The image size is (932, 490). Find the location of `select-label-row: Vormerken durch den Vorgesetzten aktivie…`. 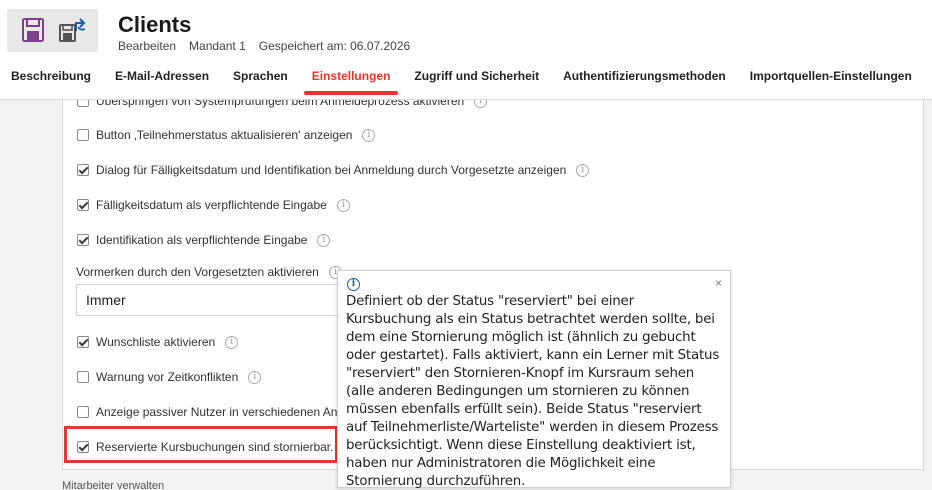

select-label-row: Vormerken durch den Vorgesetzten aktivie… is located at coordinates (209, 272).